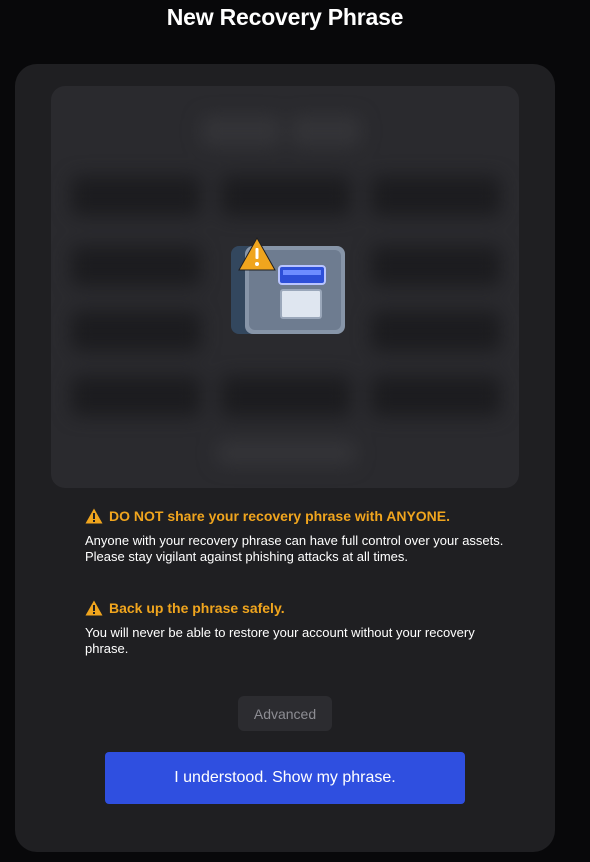 The height and width of the screenshot is (862, 590). I want to click on hidden-phrase-icon, so click(288, 285).